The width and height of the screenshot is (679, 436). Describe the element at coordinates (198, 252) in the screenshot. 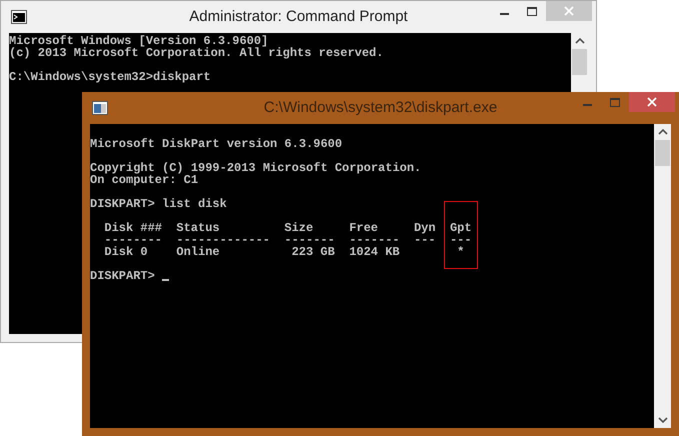

I see `table-cell-text: Online` at that location.